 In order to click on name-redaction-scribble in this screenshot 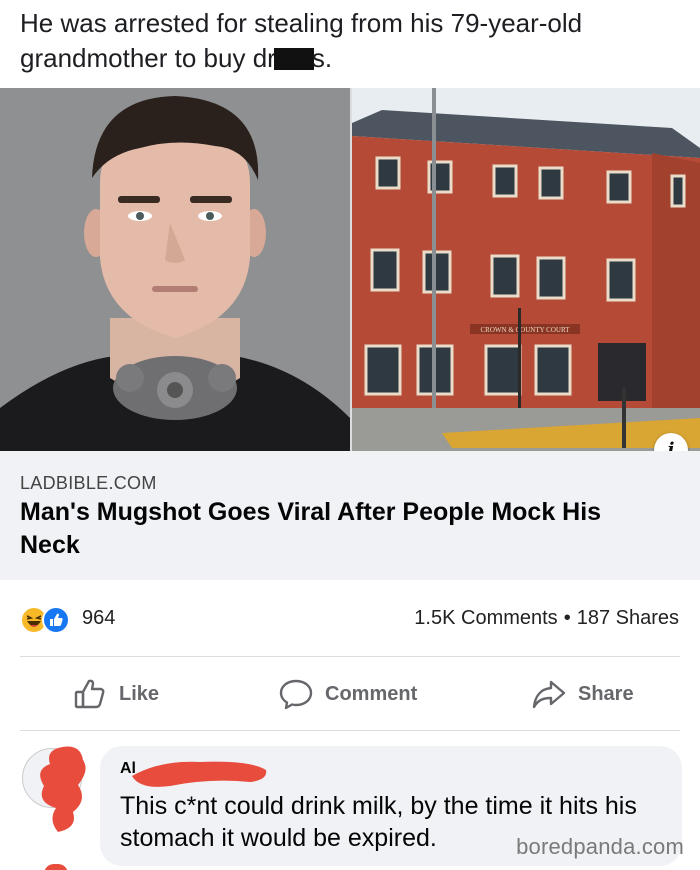, I will do `click(199, 774)`.